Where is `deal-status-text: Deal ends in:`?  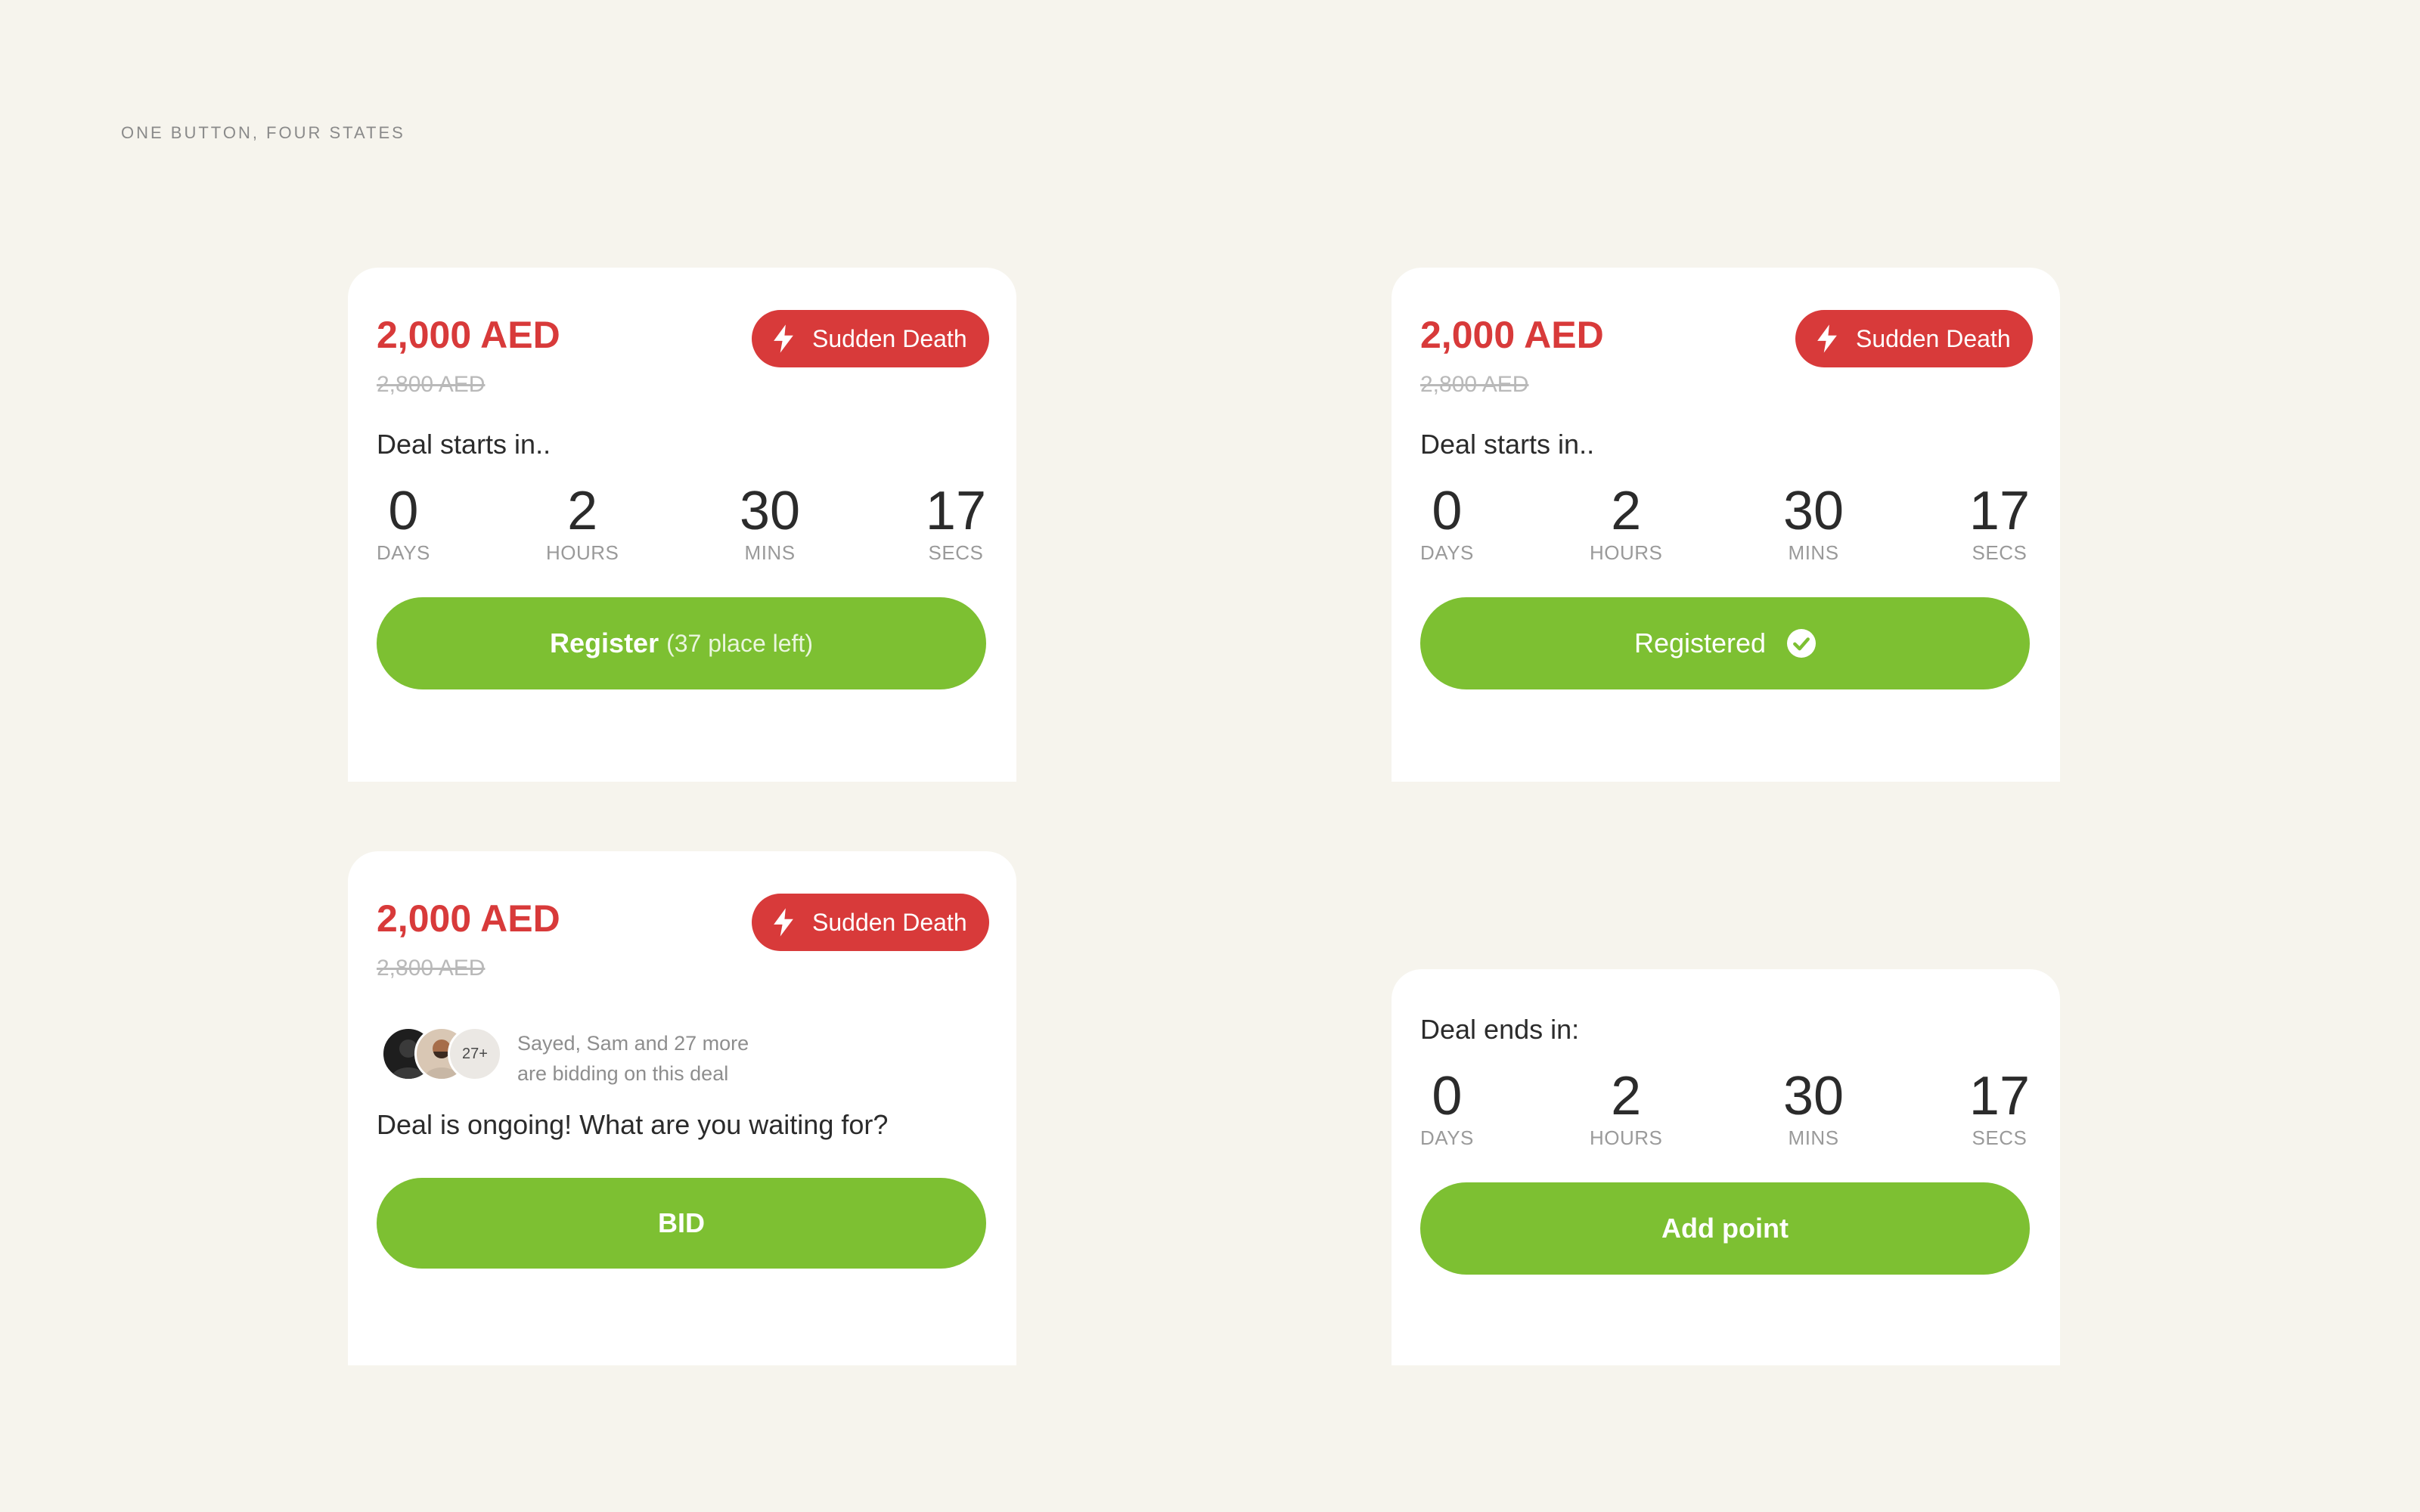 deal-status-text: Deal ends in: is located at coordinates (1500, 1029).